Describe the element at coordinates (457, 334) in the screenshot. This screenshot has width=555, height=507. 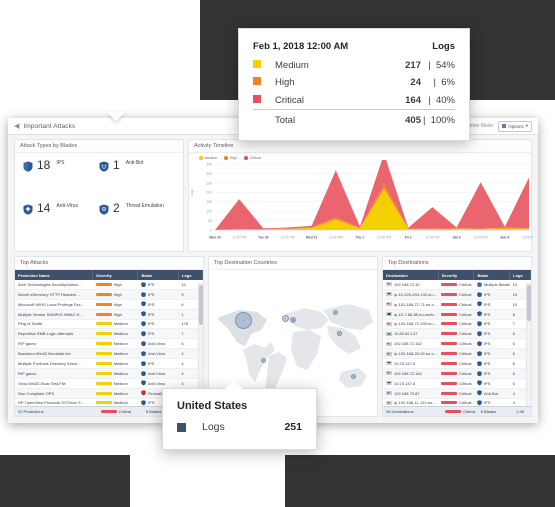
I see `table-row: 10.82.82.147 Critical IPS 6` at that location.